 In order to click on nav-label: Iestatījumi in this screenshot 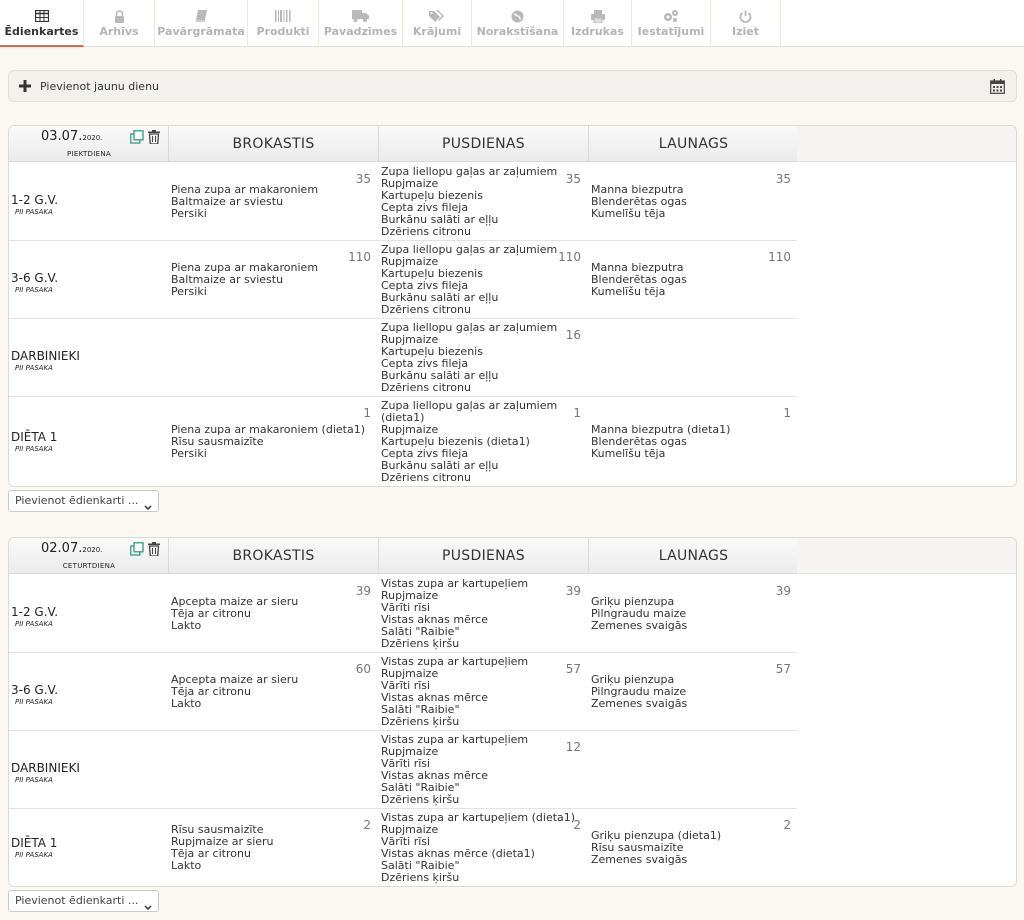, I will do `click(671, 31)`.